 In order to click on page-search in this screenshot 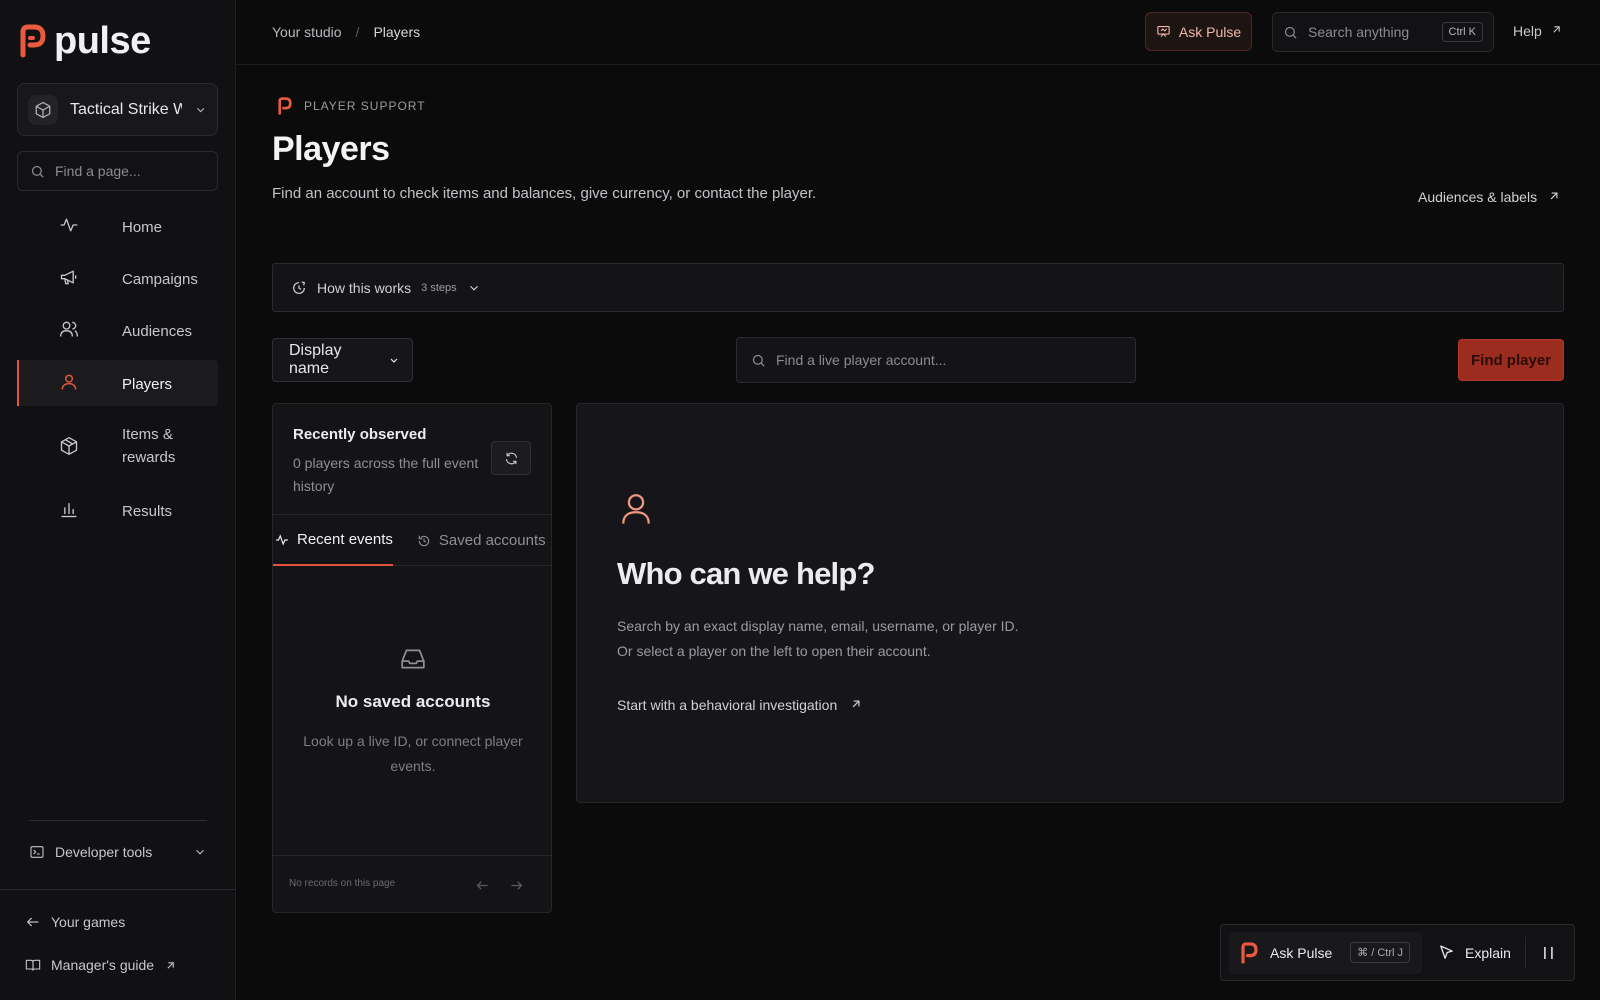, I will do `click(117, 171)`.